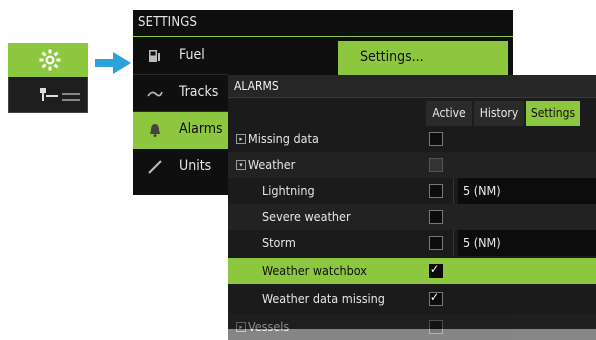 This screenshot has width=596, height=340. Describe the element at coordinates (201, 129) in the screenshot. I see `settings-item-label: Alarms` at that location.